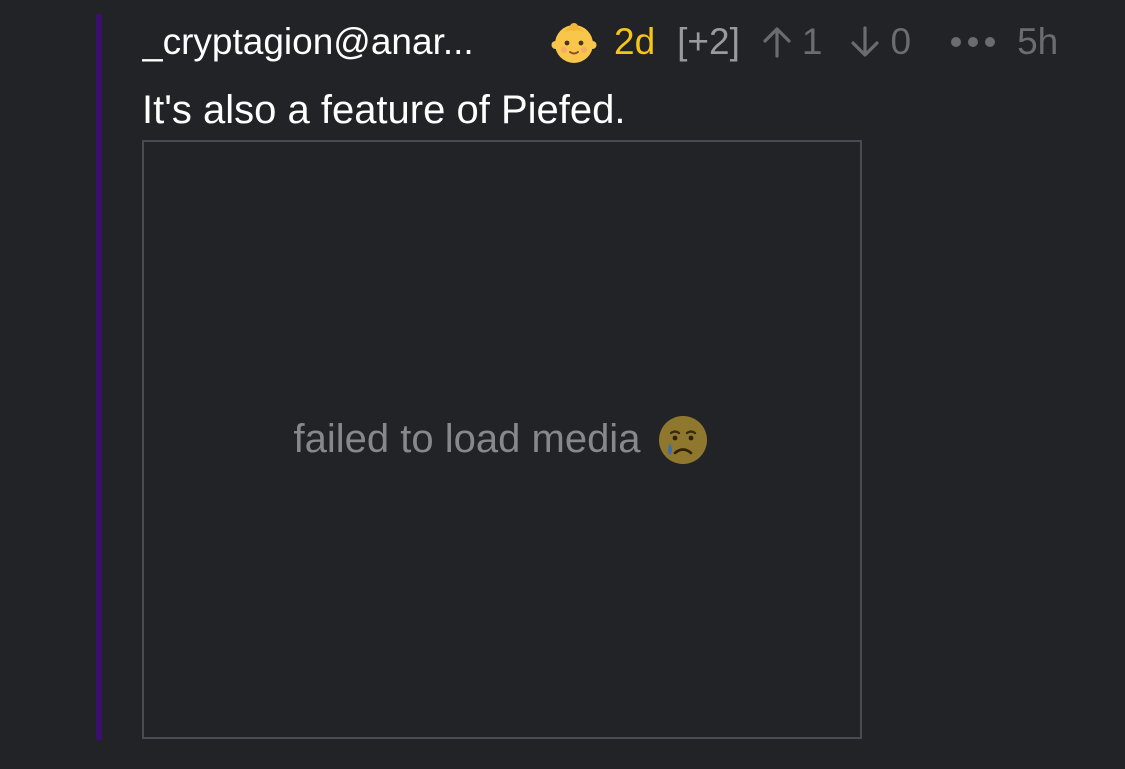 The image size is (1125, 769). I want to click on media-error-text: failed to load media, so click(467, 439).